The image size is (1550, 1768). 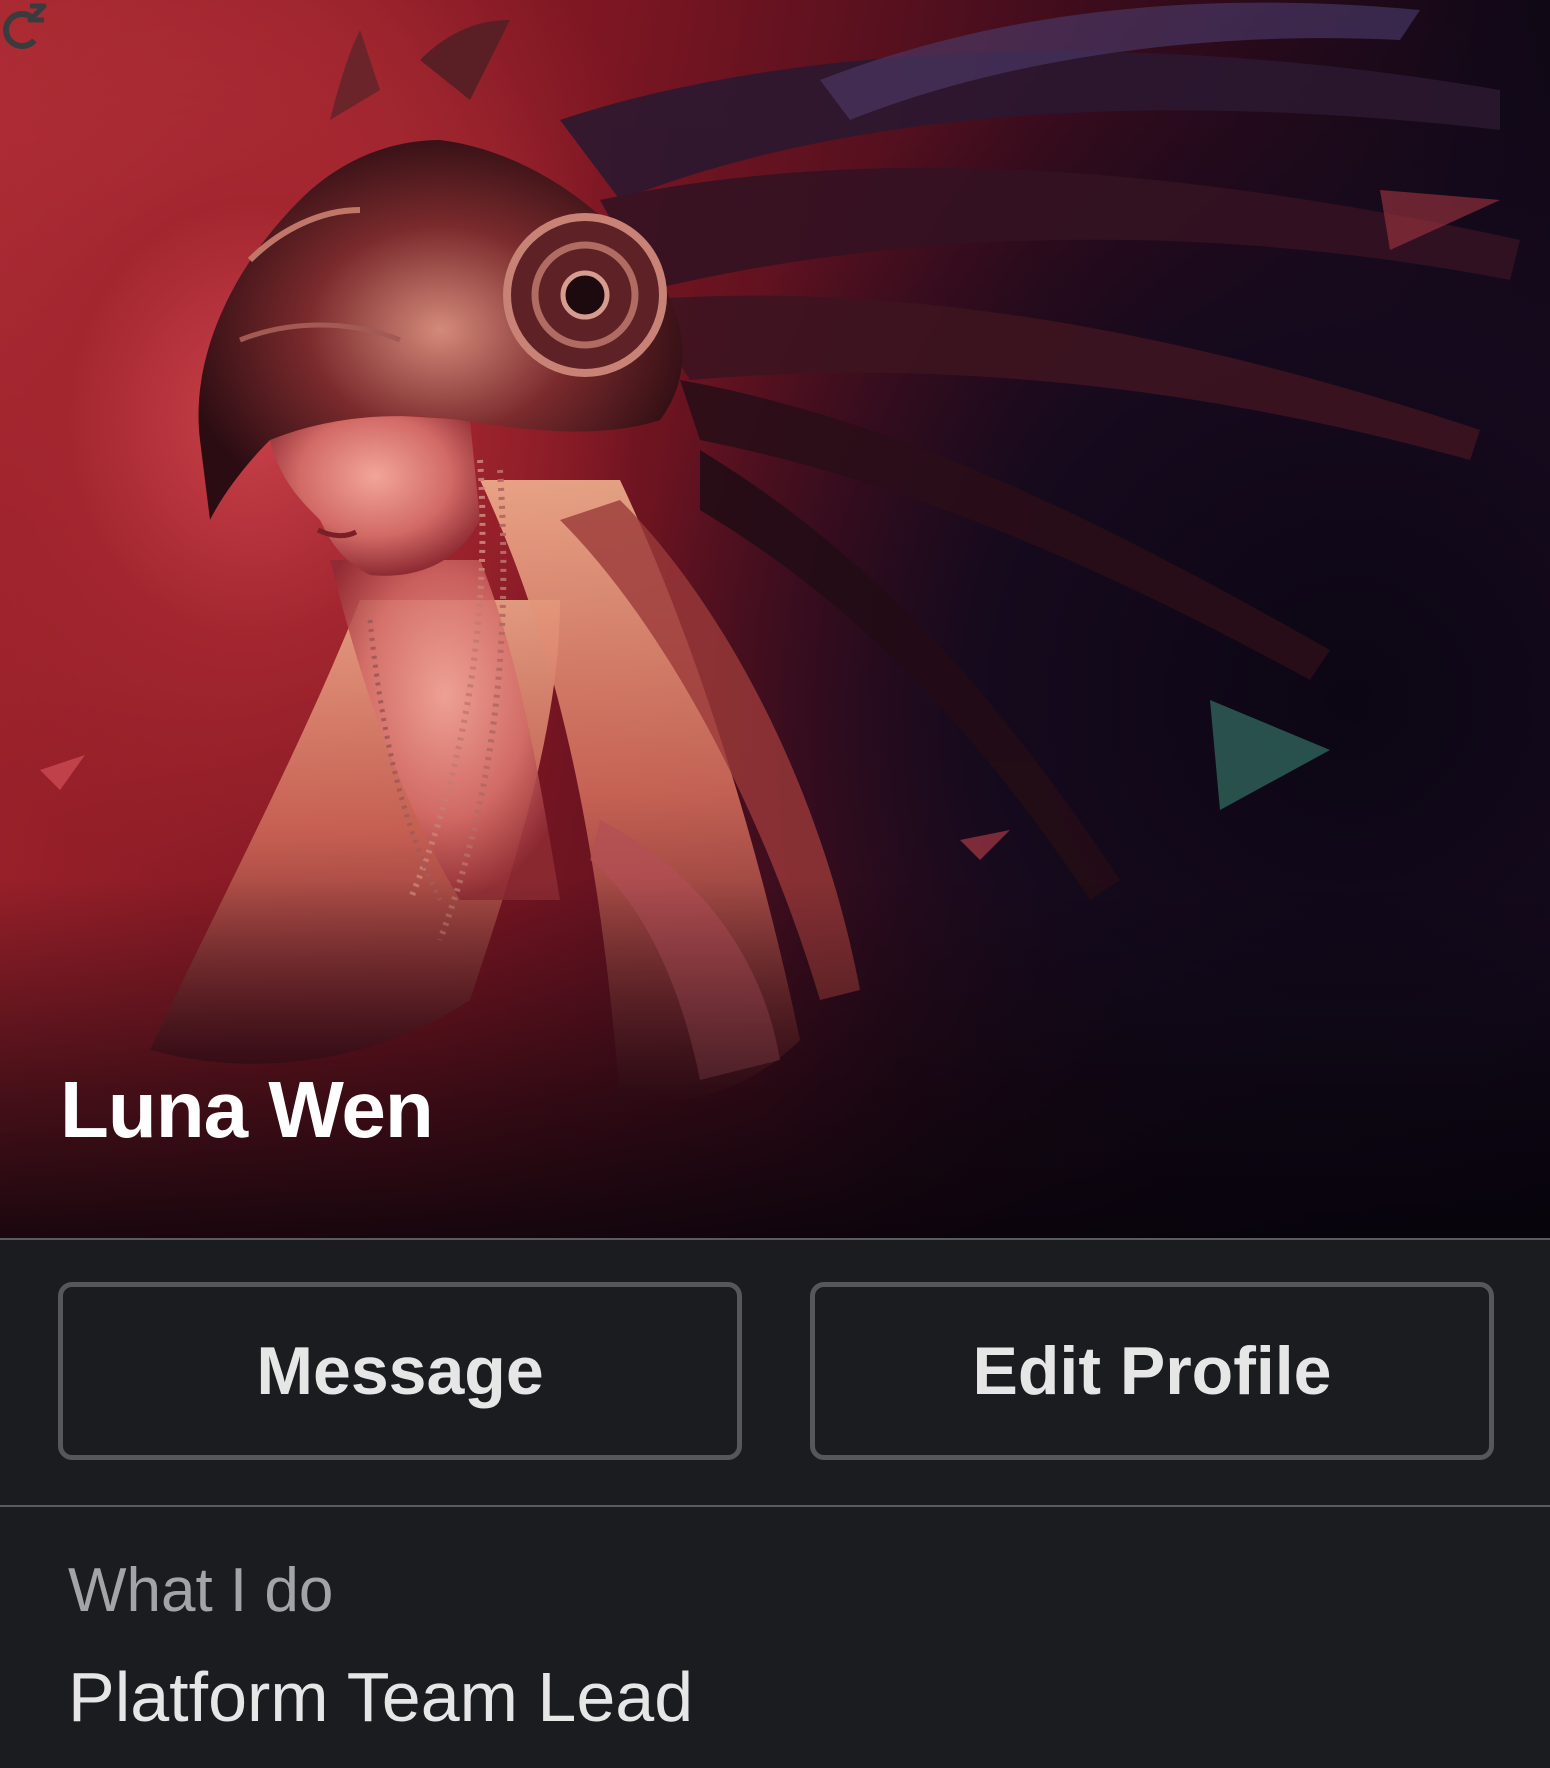 I want to click on divider-top, so click(x=775, y=1239).